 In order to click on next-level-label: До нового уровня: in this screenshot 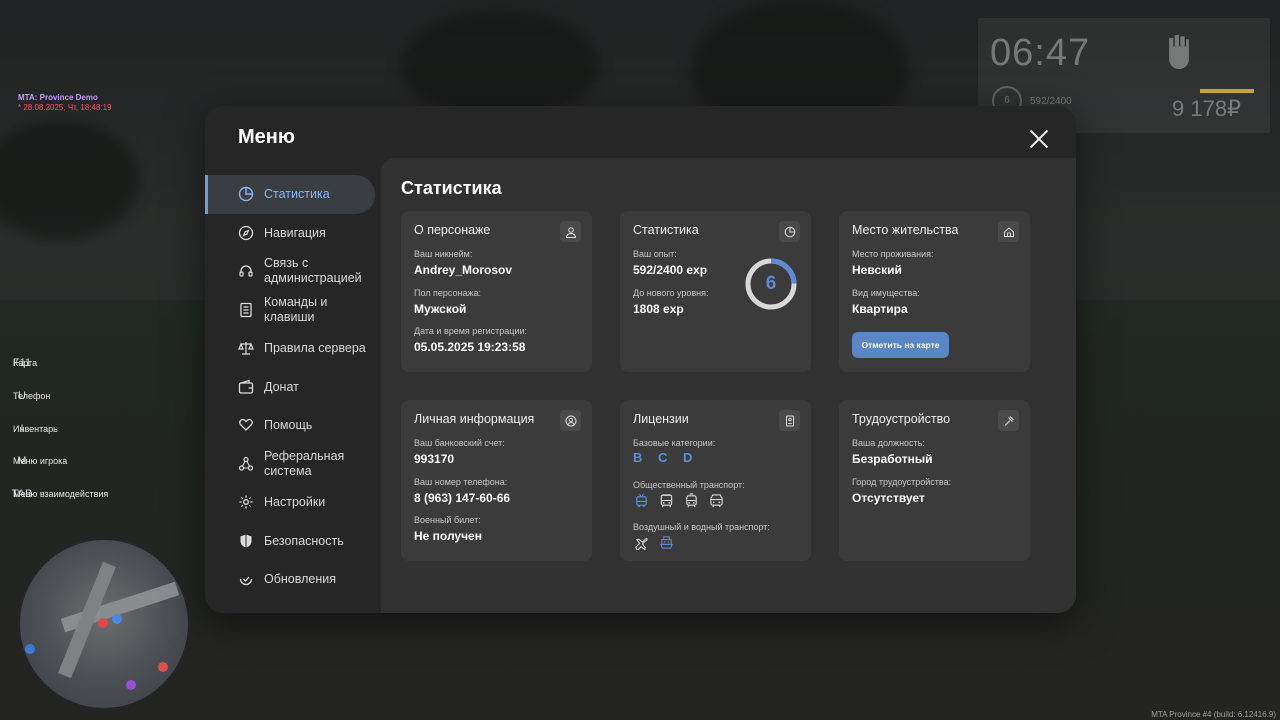, I will do `click(671, 293)`.